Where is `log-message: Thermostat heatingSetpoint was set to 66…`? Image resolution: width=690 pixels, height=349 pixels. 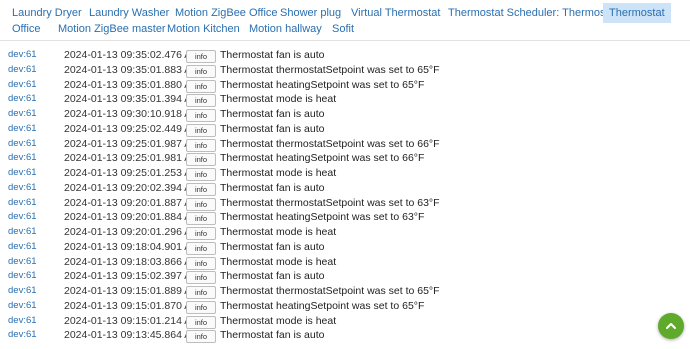
log-message: Thermostat heatingSetpoint was set to 66… is located at coordinates (322, 158).